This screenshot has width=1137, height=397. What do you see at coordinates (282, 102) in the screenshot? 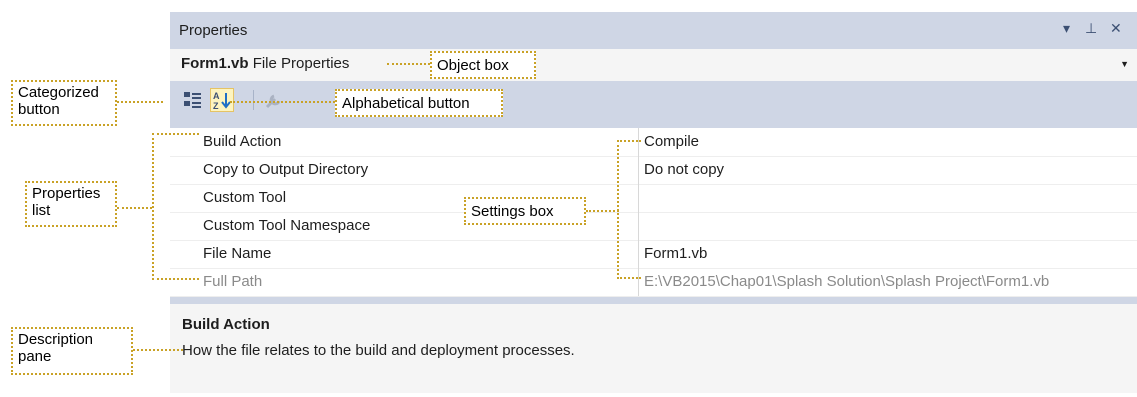
I see `alphabetical-connector` at bounding box center [282, 102].